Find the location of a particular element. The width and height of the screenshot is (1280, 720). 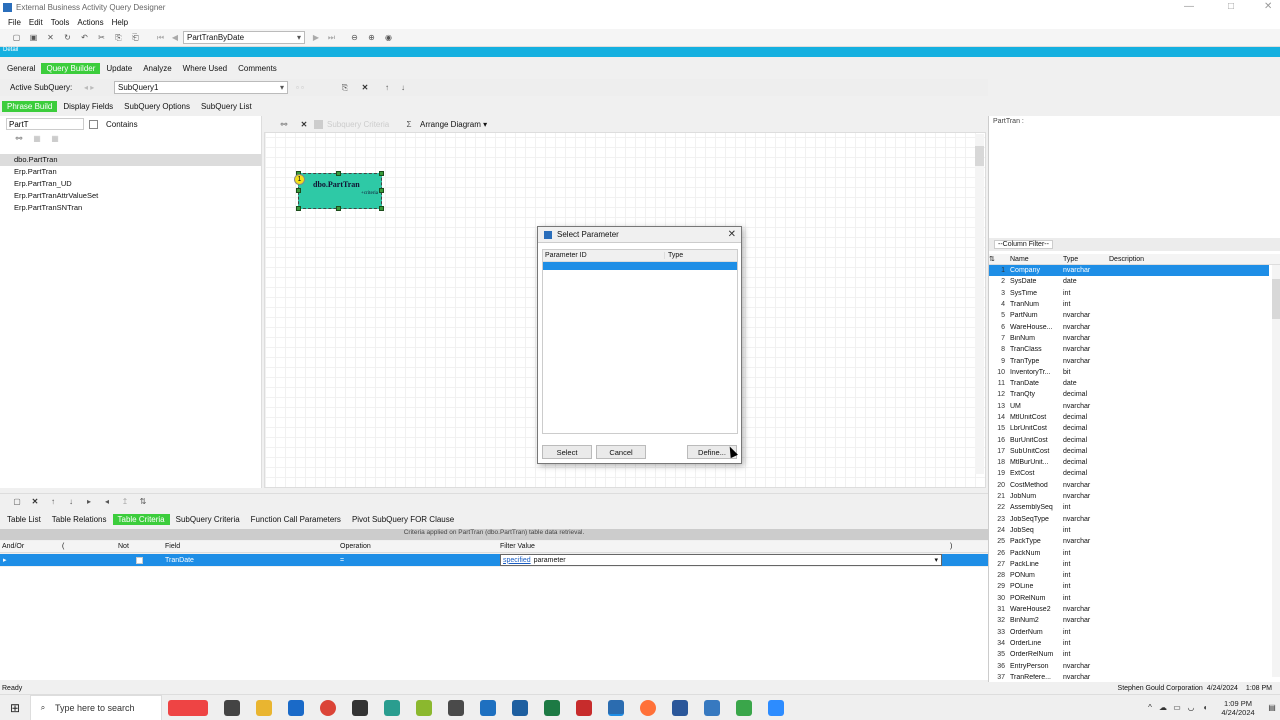

maximize-icon: □ is located at coordinates (1231, 6).